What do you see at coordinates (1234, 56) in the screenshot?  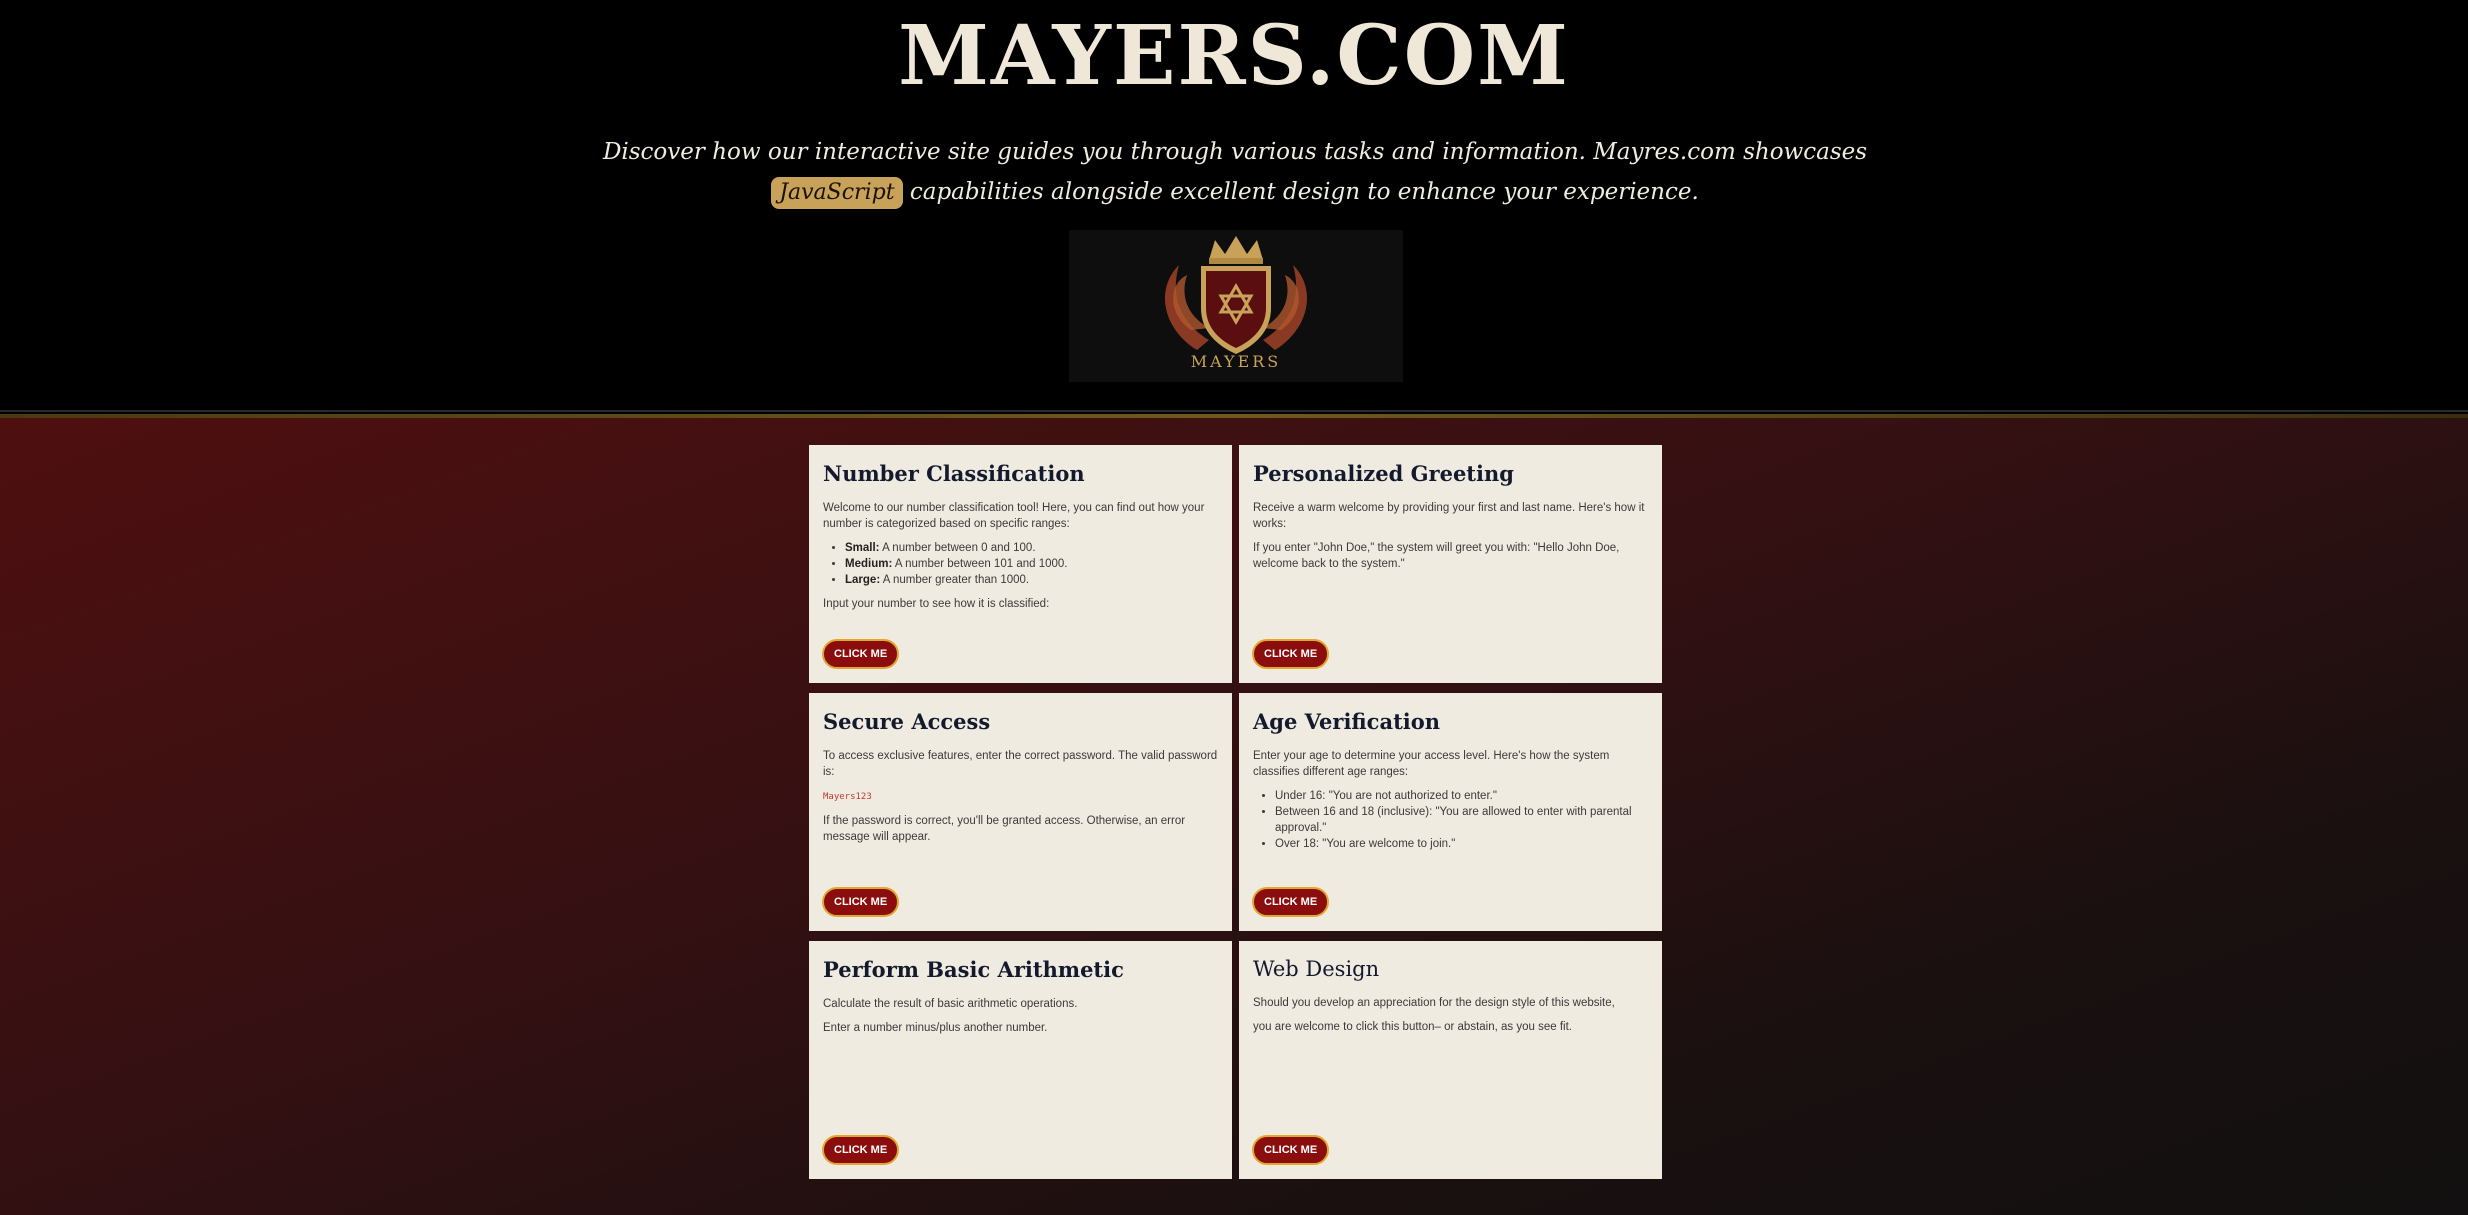 I see `site-title: MAYERS.COM` at bounding box center [1234, 56].